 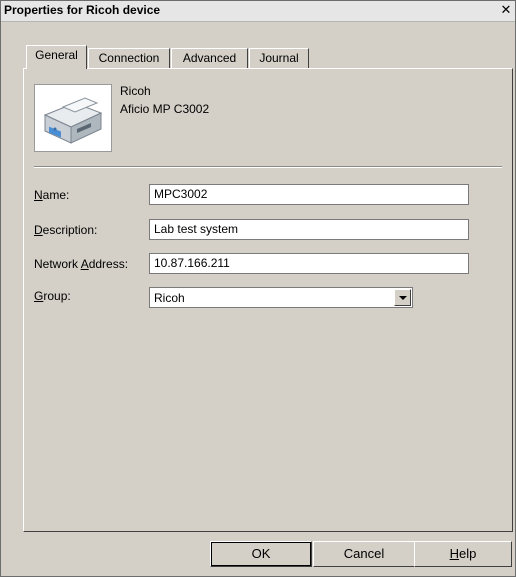 What do you see at coordinates (181, 194) in the screenshot?
I see `name-field-value: MPC3002` at bounding box center [181, 194].